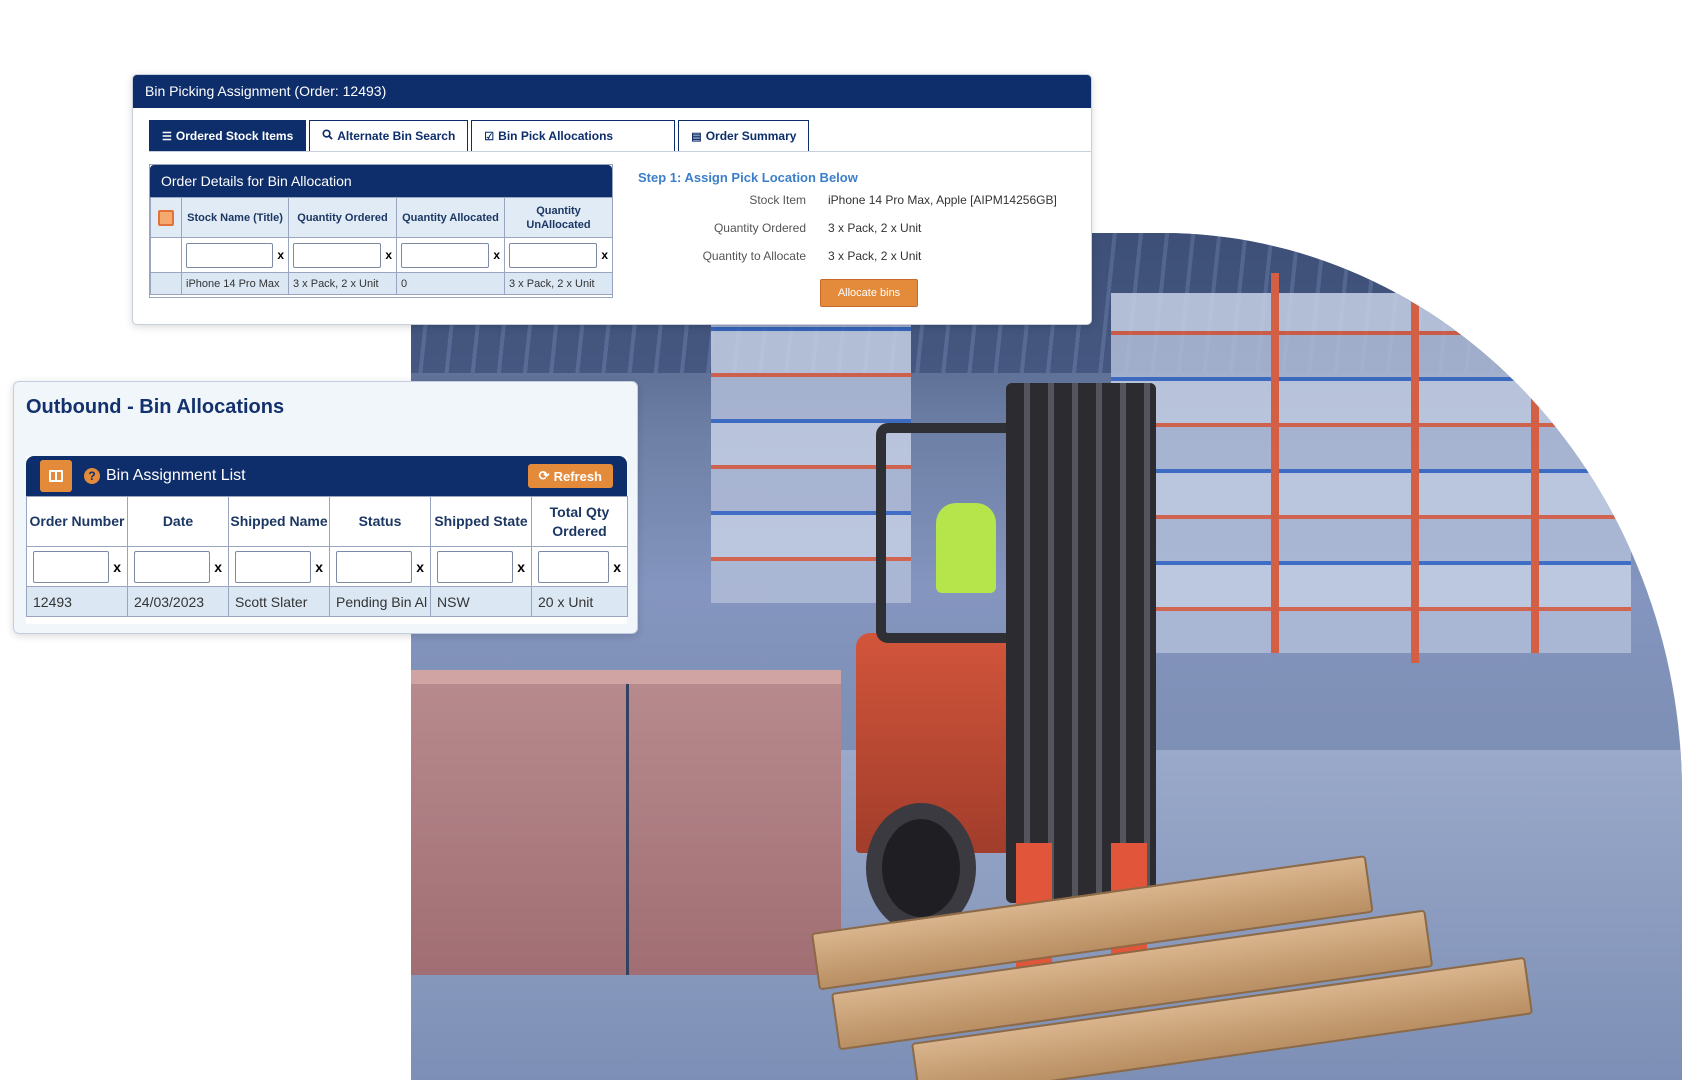 This screenshot has height=1080, width=1682. I want to click on table-cell: iPhone 14 Pro Max, so click(235, 283).